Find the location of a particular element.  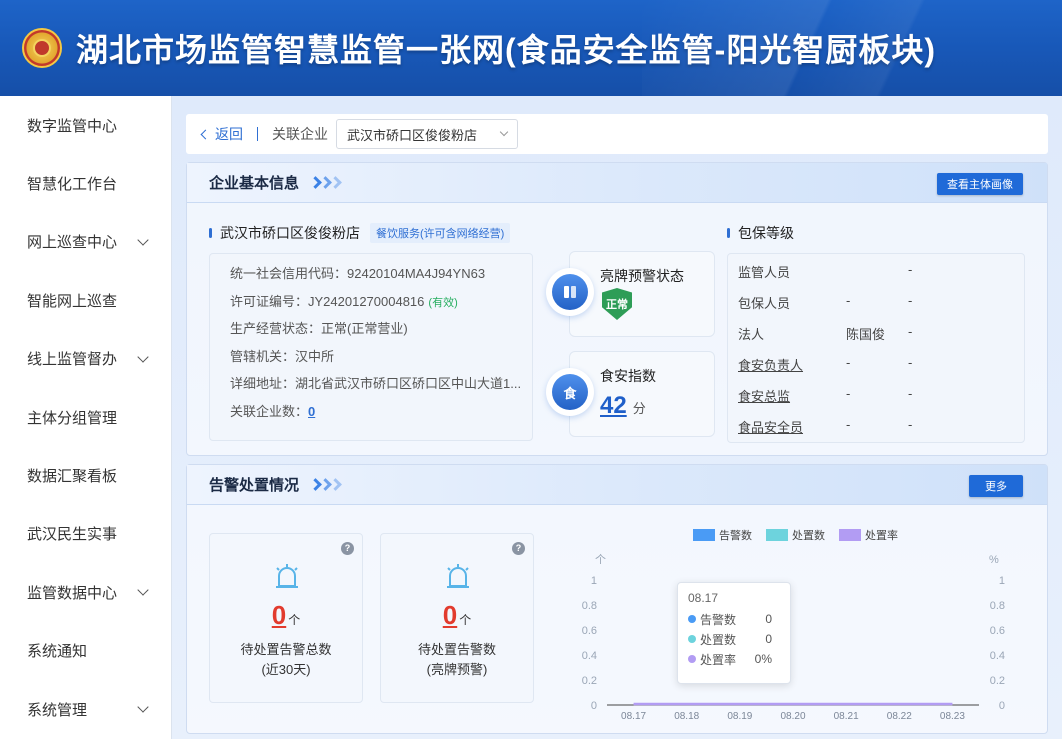

toolbar: 返回 关联企业 武汉市硚口区俊俊粉店 is located at coordinates (617, 134).